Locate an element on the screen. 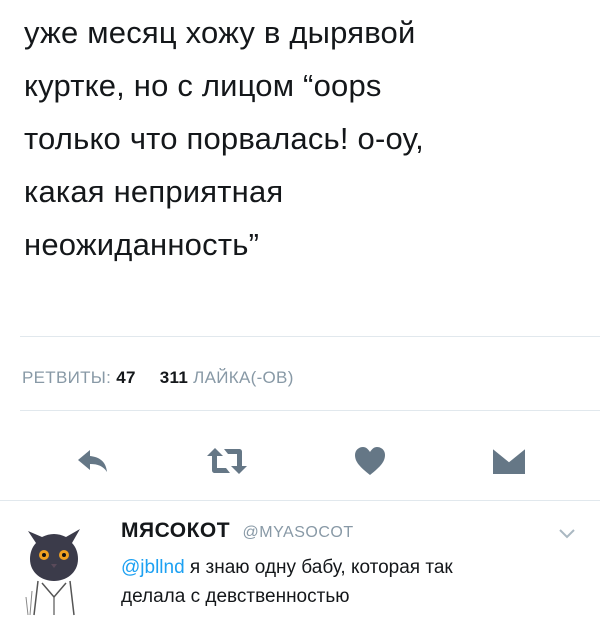 Image resolution: width=600 pixels, height=633 pixels. tweet-actions is located at coordinates (300, 461).